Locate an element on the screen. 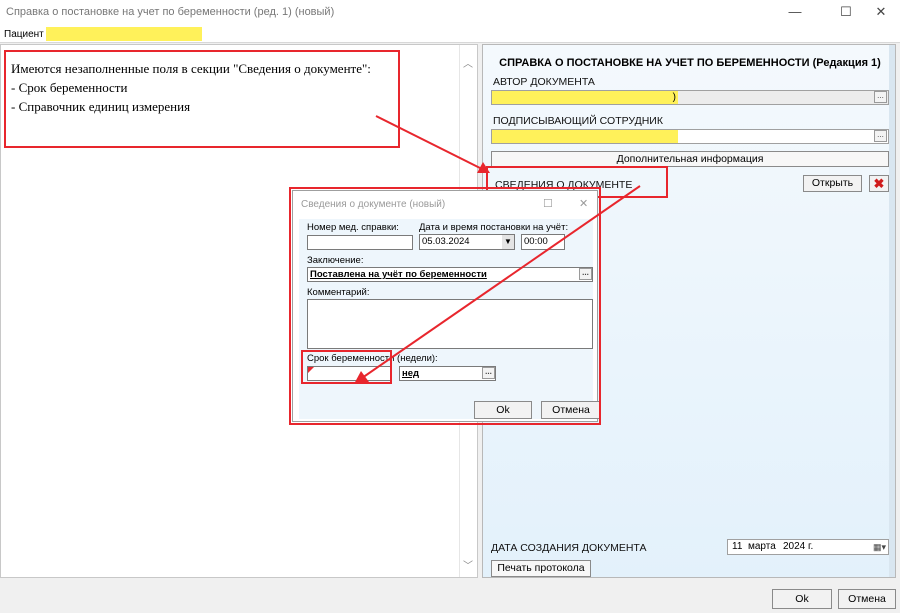  creation-year: 2024 г. is located at coordinates (798, 546).